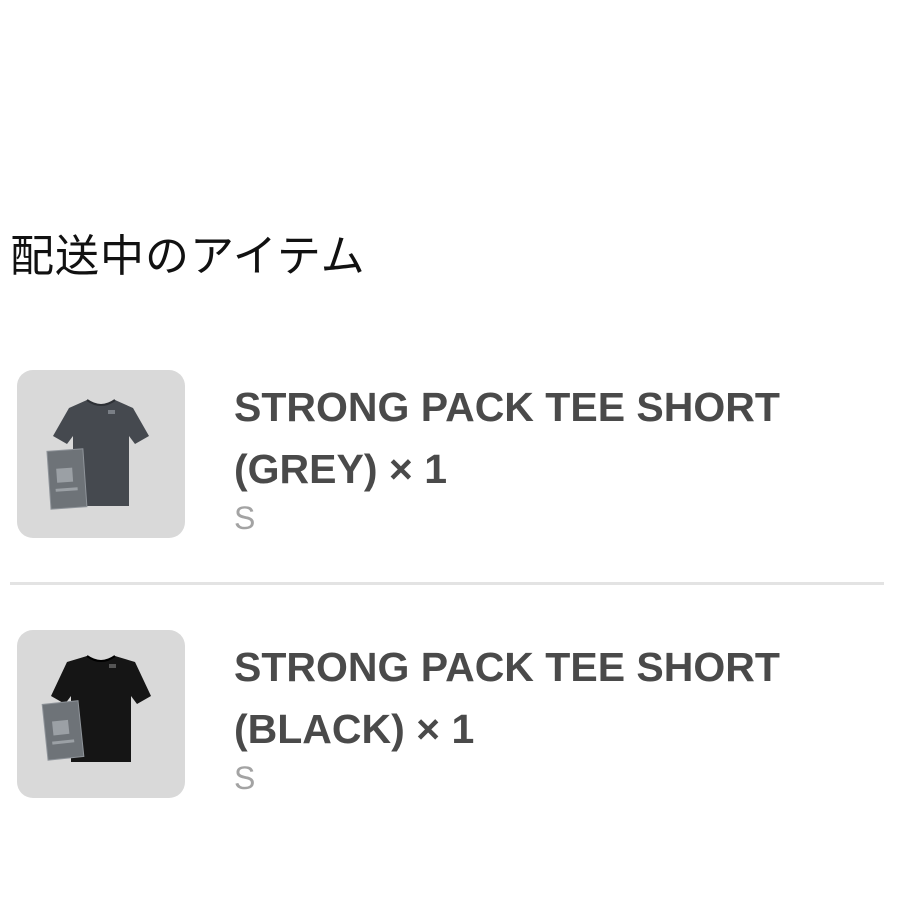 The image size is (900, 900). What do you see at coordinates (354, 729) in the screenshot?
I see `item-name-line-2: (BLACK) × 1` at bounding box center [354, 729].